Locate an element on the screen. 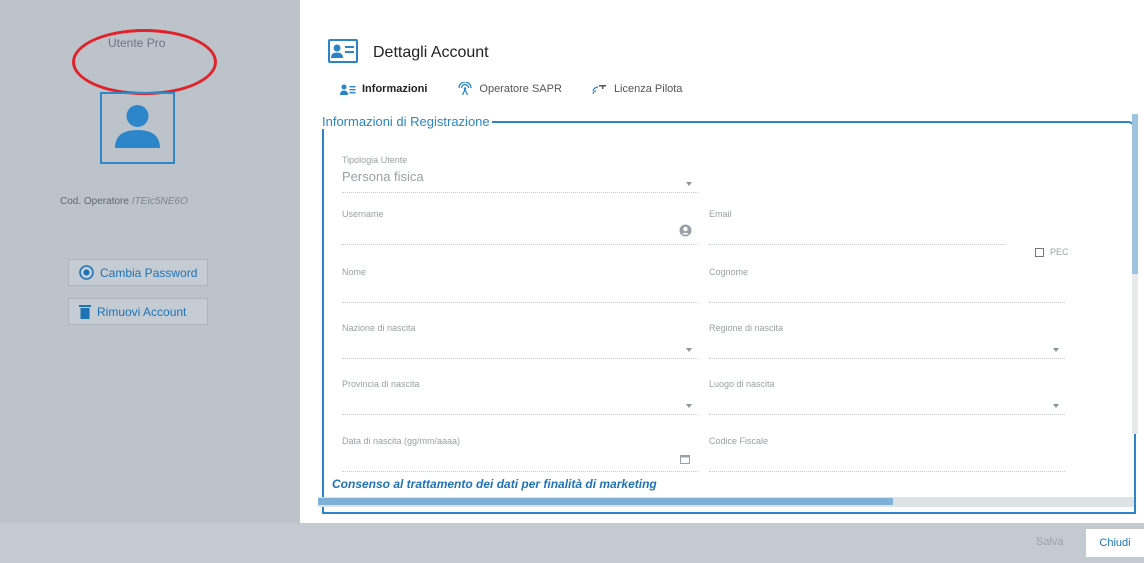 The height and width of the screenshot is (563, 1144). email-field: Email is located at coordinates (857, 227).